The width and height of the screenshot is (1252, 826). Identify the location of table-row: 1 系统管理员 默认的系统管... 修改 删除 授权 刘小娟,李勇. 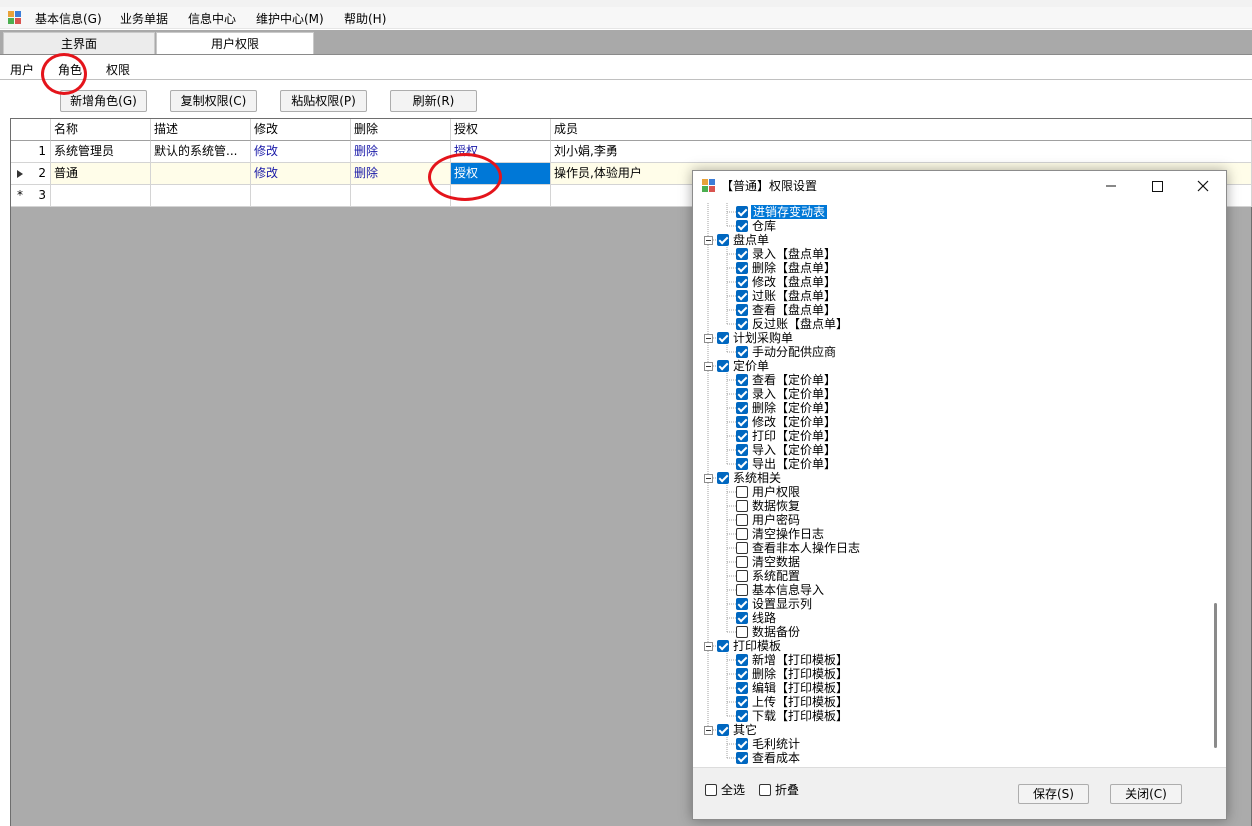
(631, 152).